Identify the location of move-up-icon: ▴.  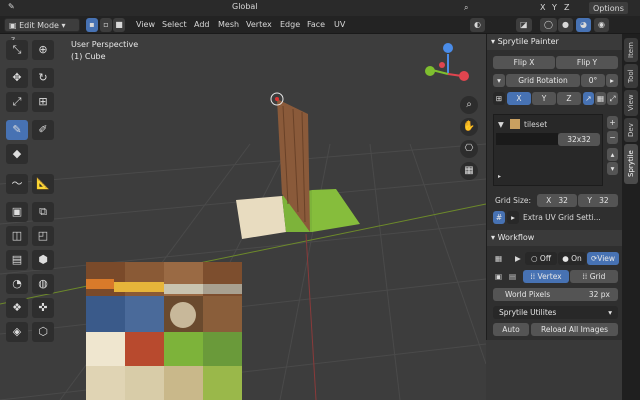
(612, 154).